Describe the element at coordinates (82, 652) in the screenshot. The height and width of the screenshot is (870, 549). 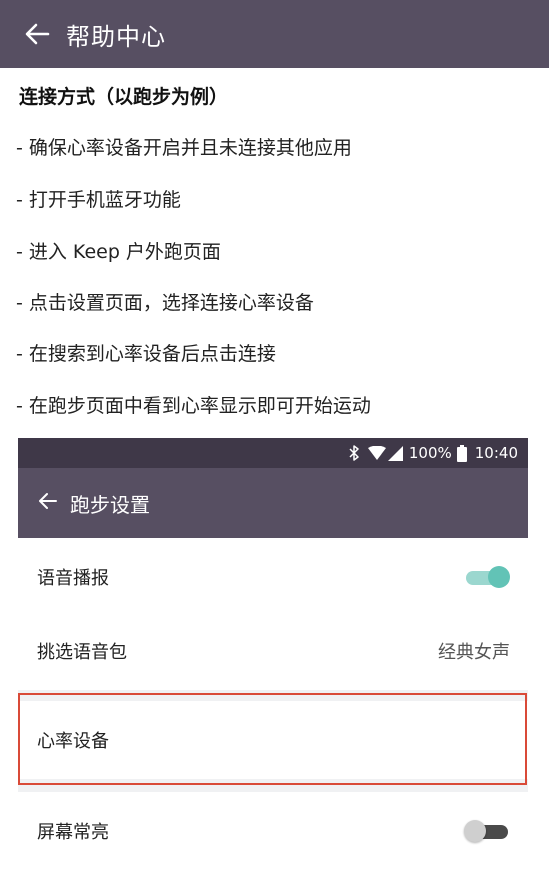
I see `setting-label: 挑选语音包` at that location.